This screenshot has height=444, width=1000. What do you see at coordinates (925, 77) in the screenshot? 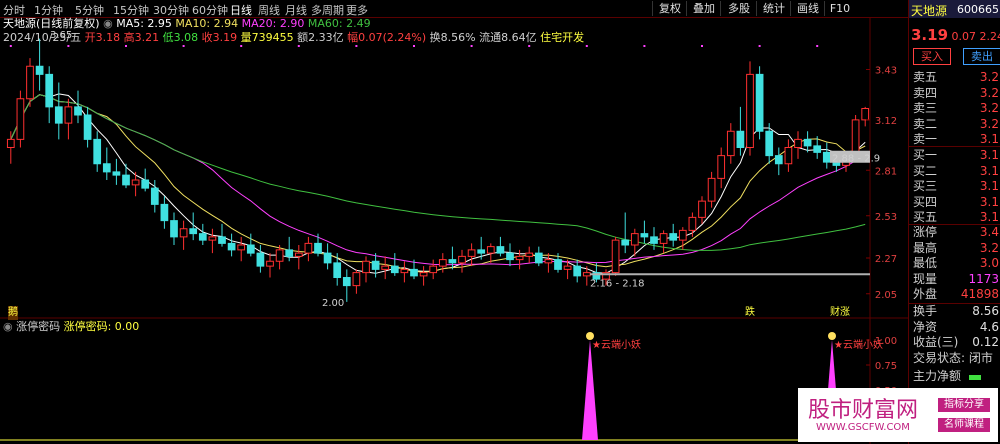
I see `sell-order-label: 卖五` at bounding box center [925, 77].